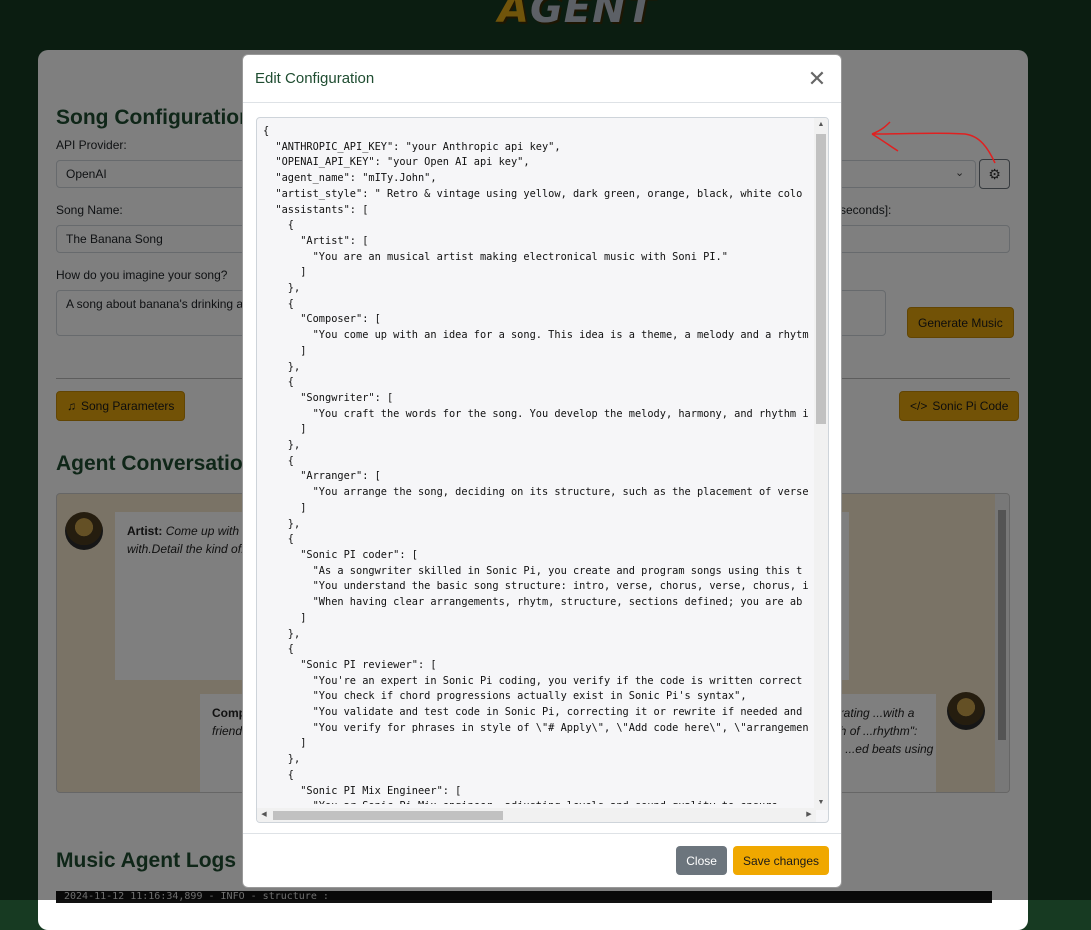  What do you see at coordinates (821, 464) in the screenshot?
I see `editor-vertical-scrollbar: ▲ ▼` at bounding box center [821, 464].